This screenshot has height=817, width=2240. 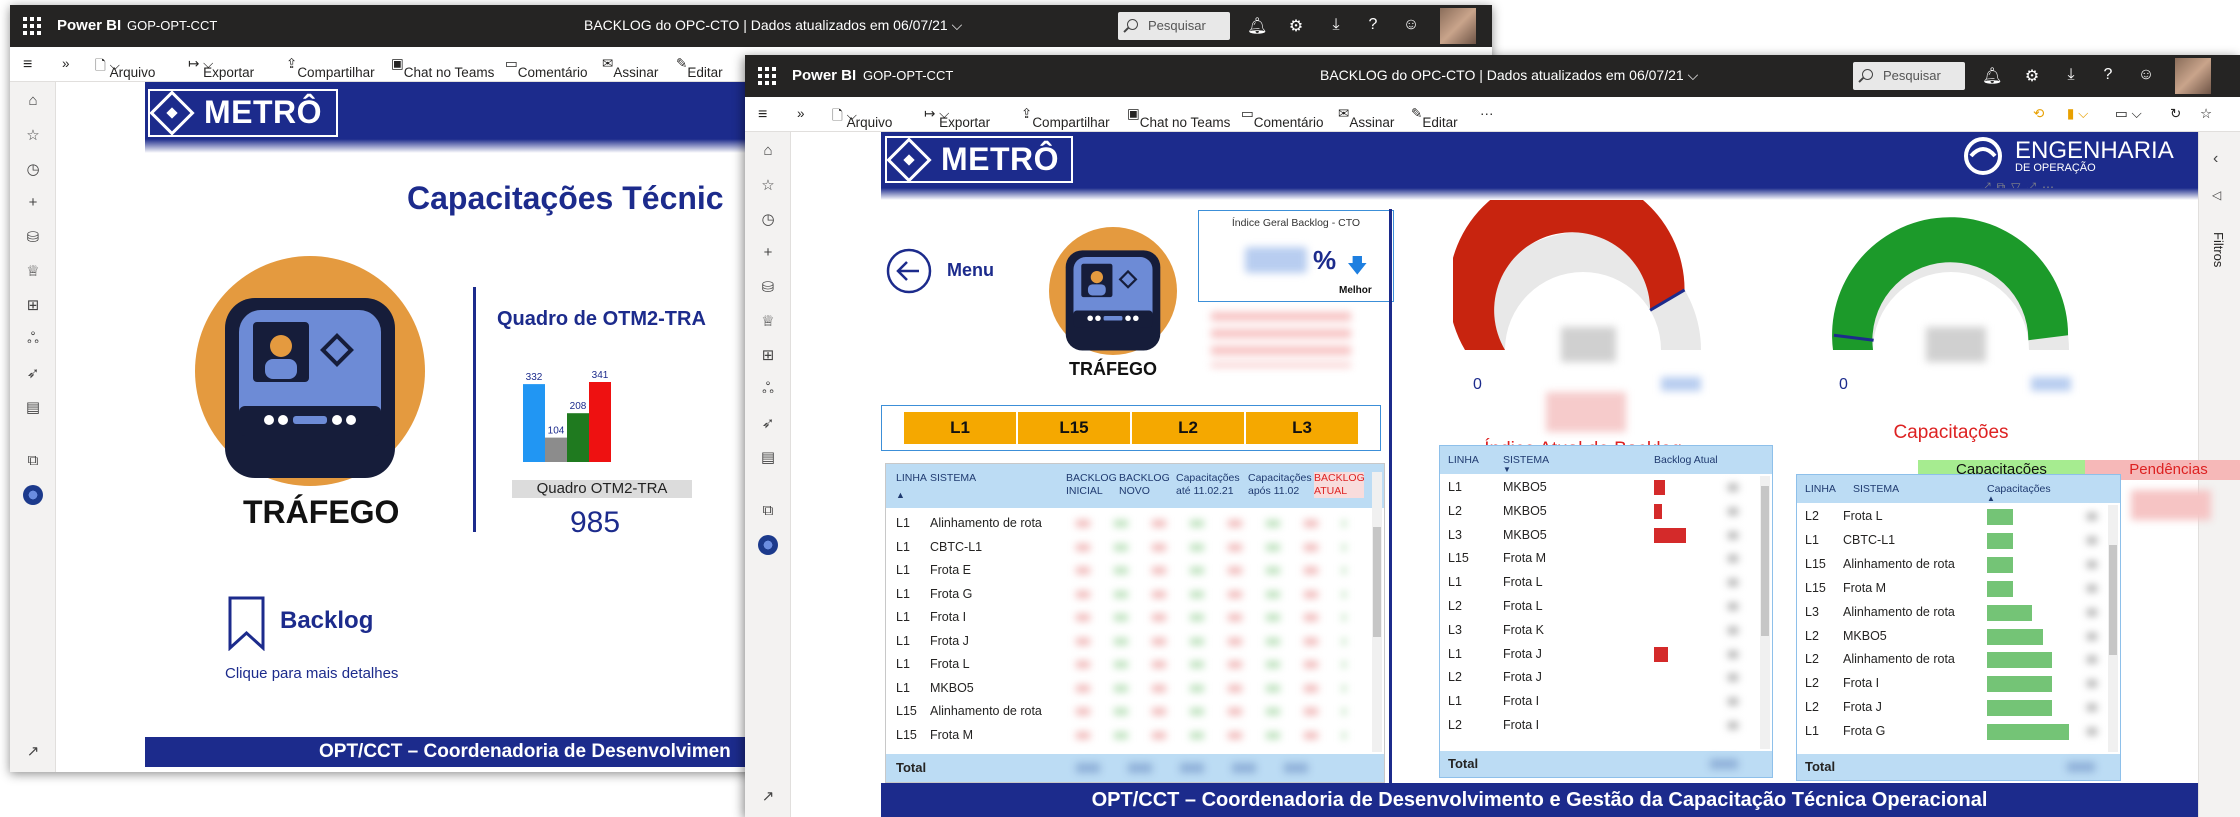 What do you see at coordinates (908, 75) in the screenshot?
I see `workspace-label: GOP-OPT-CCT` at bounding box center [908, 75].